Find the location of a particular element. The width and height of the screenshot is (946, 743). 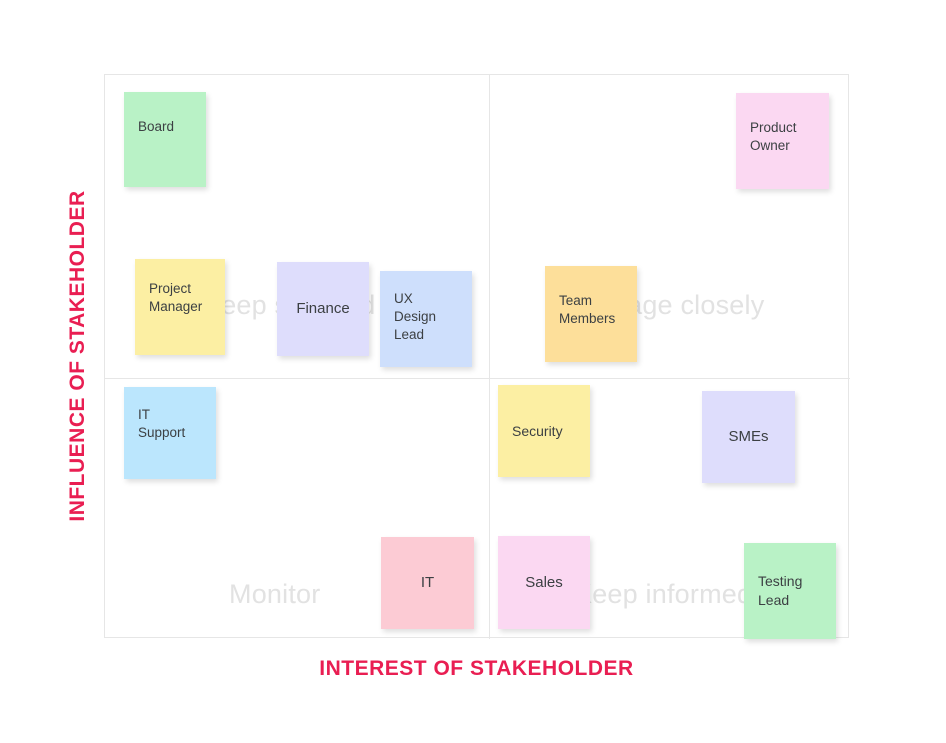

note-smes: SMEs is located at coordinates (748, 437).